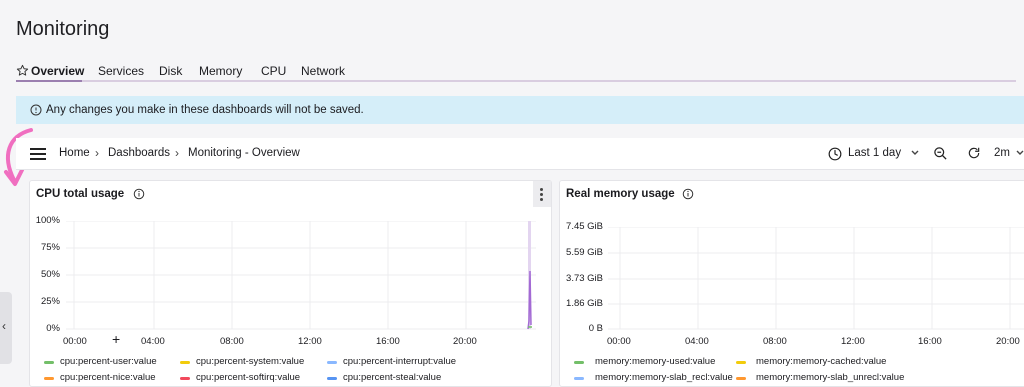  Describe the element at coordinates (22, 70) in the screenshot. I see `star-icon` at that location.